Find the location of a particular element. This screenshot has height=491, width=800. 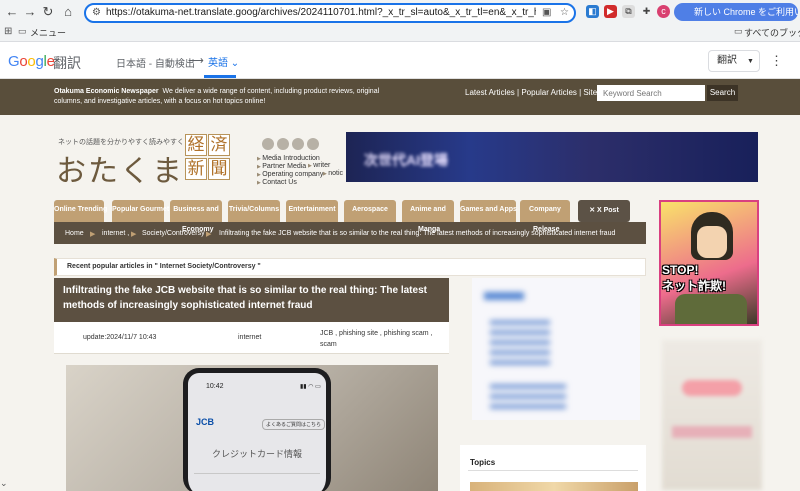

partner-media-link: Partner Media is located at coordinates (281, 166).